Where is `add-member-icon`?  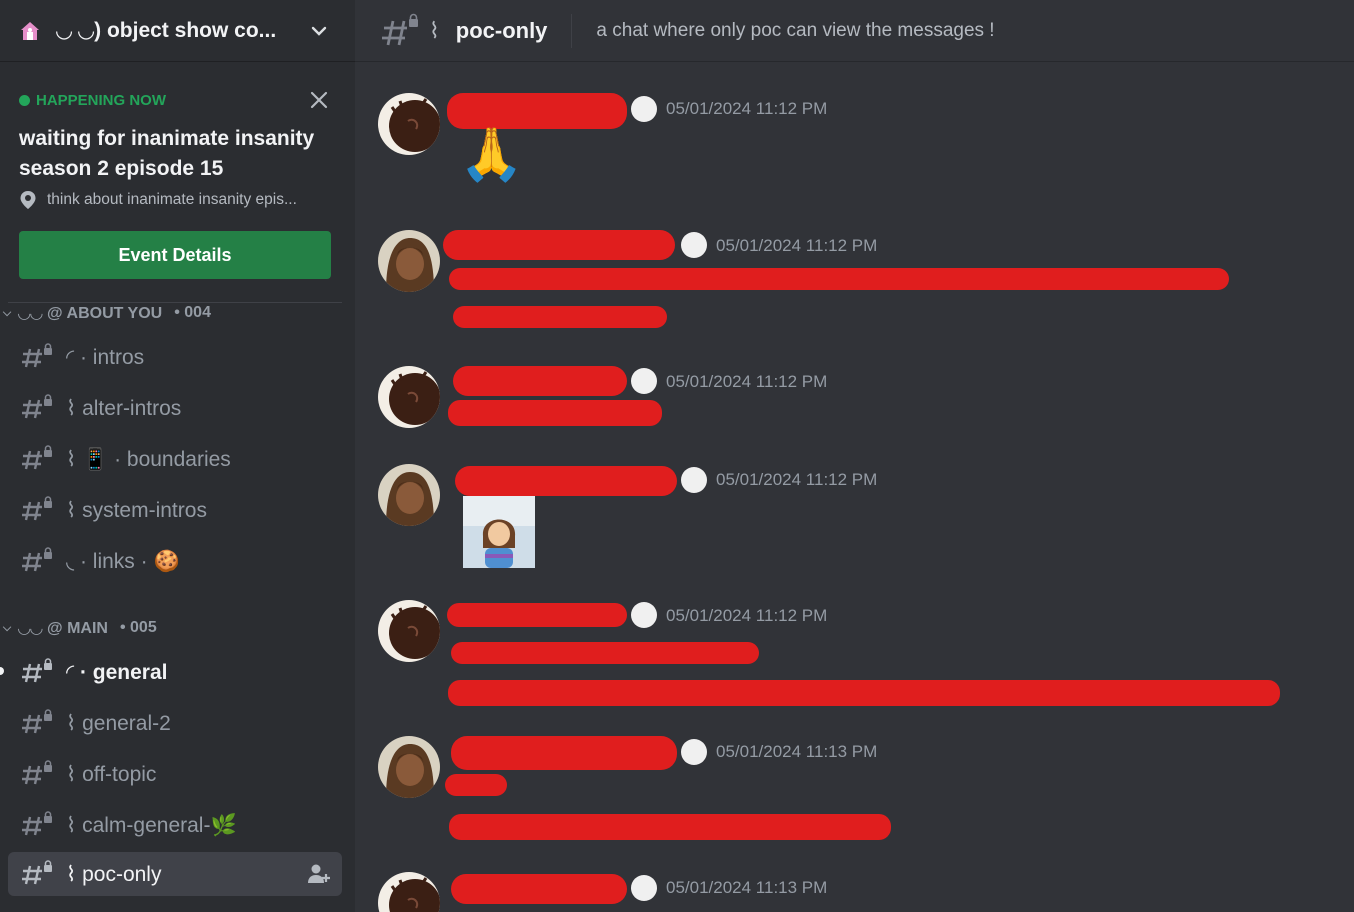 add-member-icon is located at coordinates (319, 874).